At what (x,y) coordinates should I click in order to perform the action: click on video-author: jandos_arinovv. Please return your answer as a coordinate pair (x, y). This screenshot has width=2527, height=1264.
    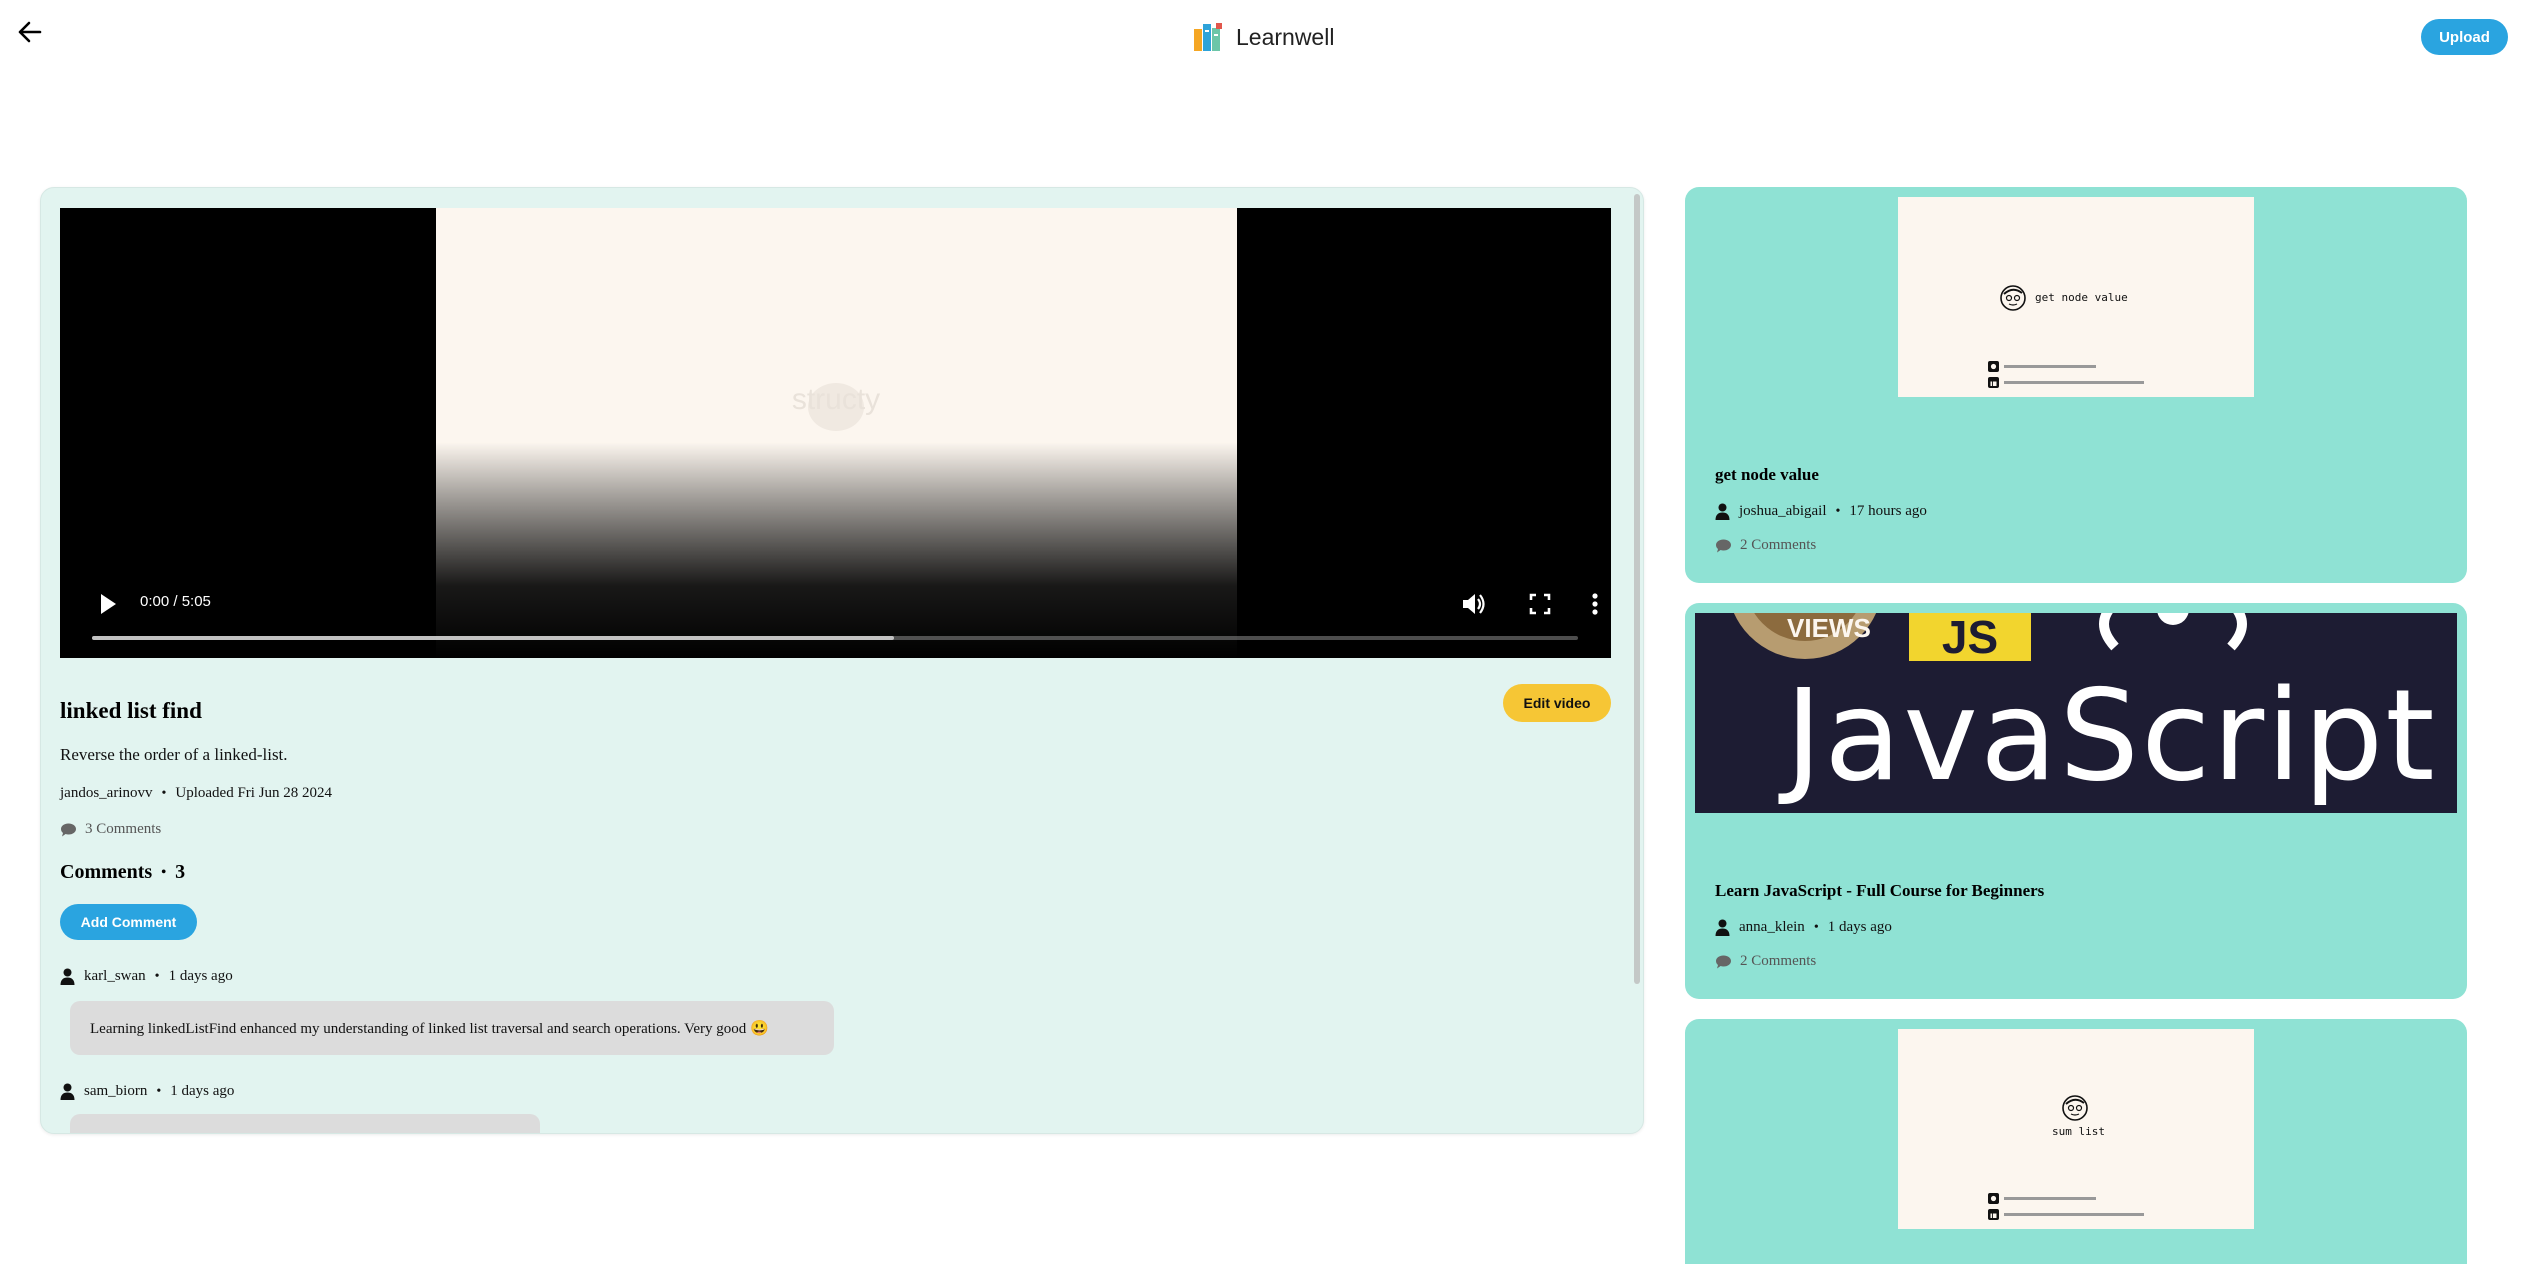
    Looking at the image, I should click on (106, 793).